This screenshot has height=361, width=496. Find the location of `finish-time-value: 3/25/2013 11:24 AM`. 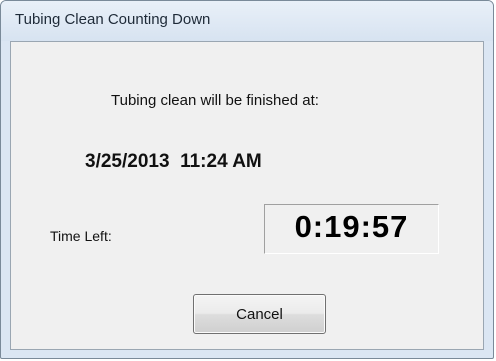

finish-time-value: 3/25/2013 11:24 AM is located at coordinates (173, 161).